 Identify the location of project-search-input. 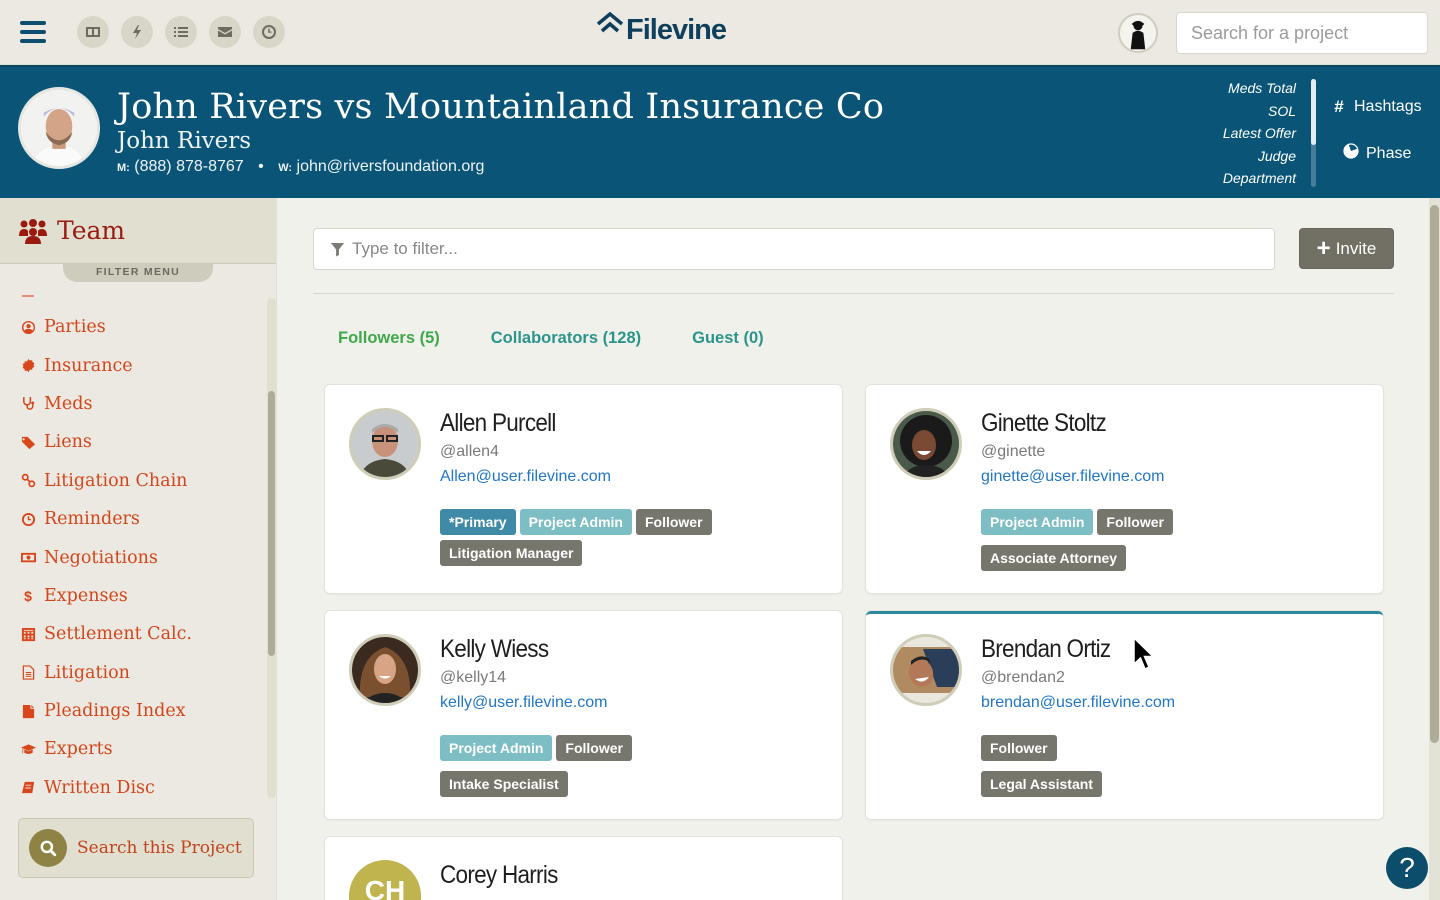
(1302, 33).